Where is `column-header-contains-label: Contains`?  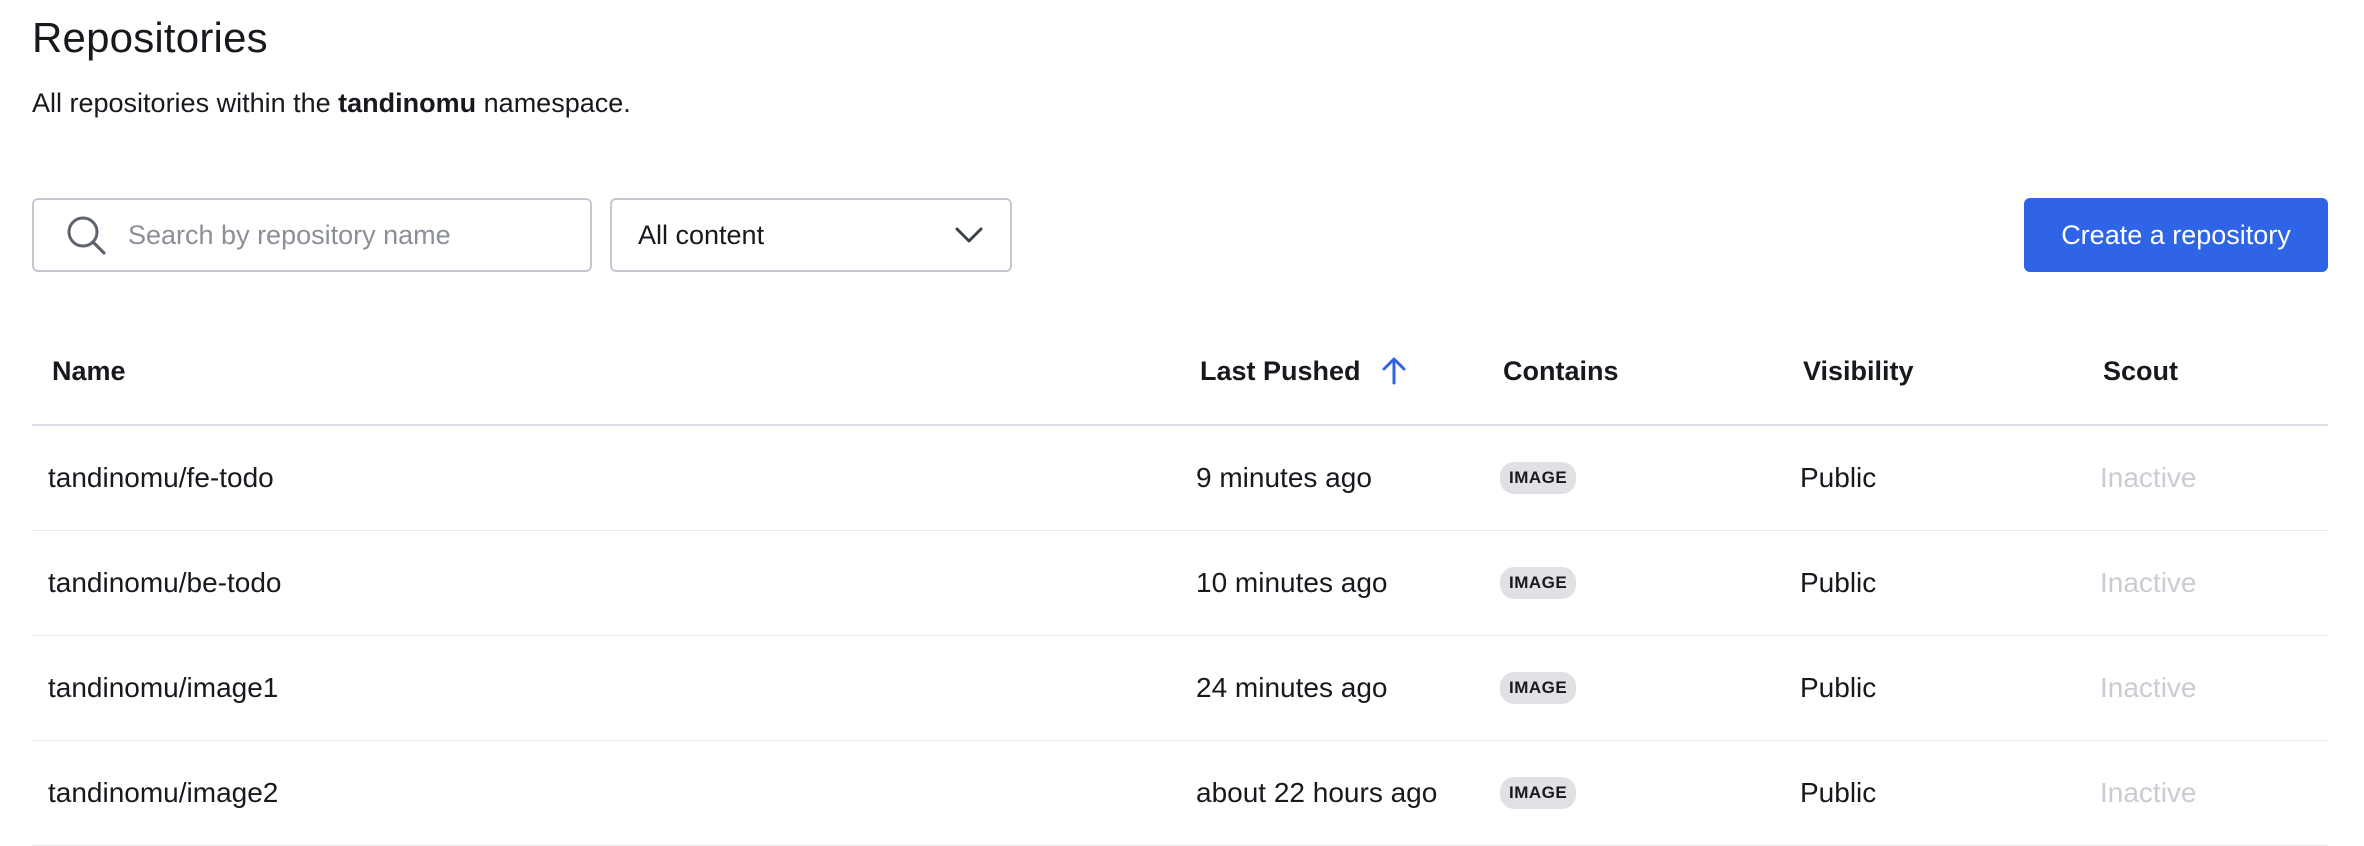
column-header-contains-label: Contains is located at coordinates (1561, 370).